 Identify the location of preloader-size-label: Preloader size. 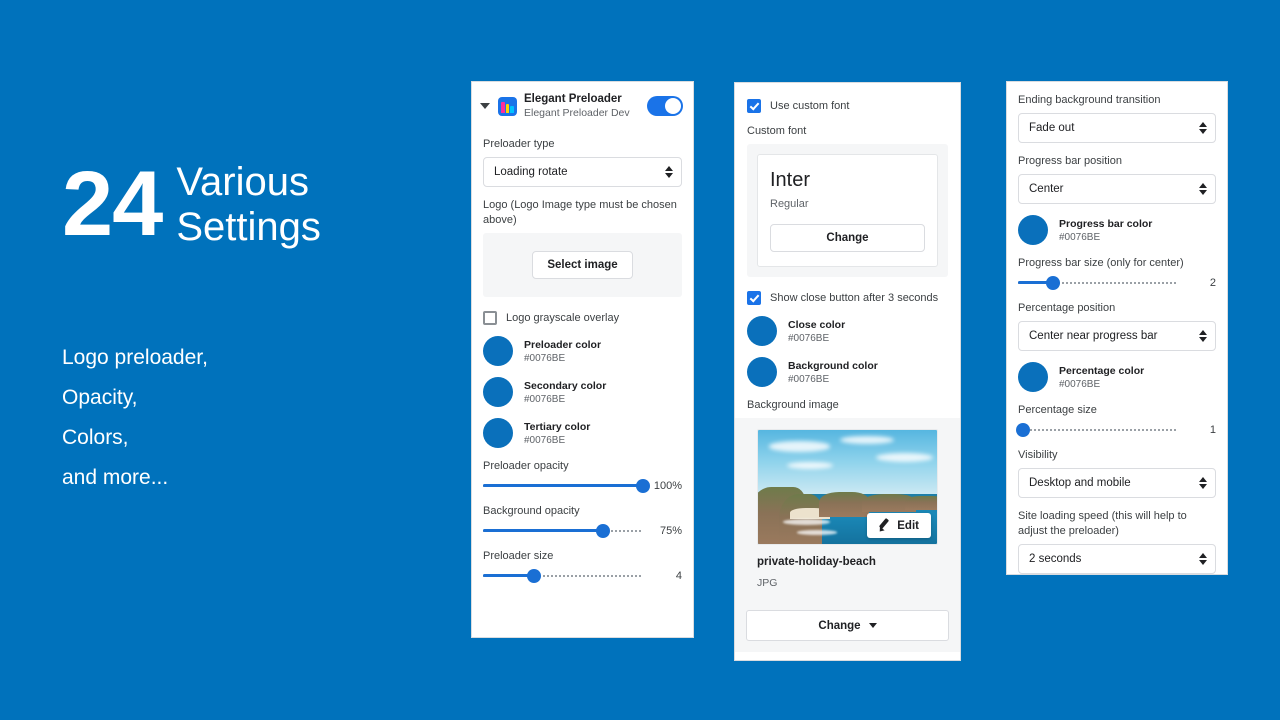
(518, 556).